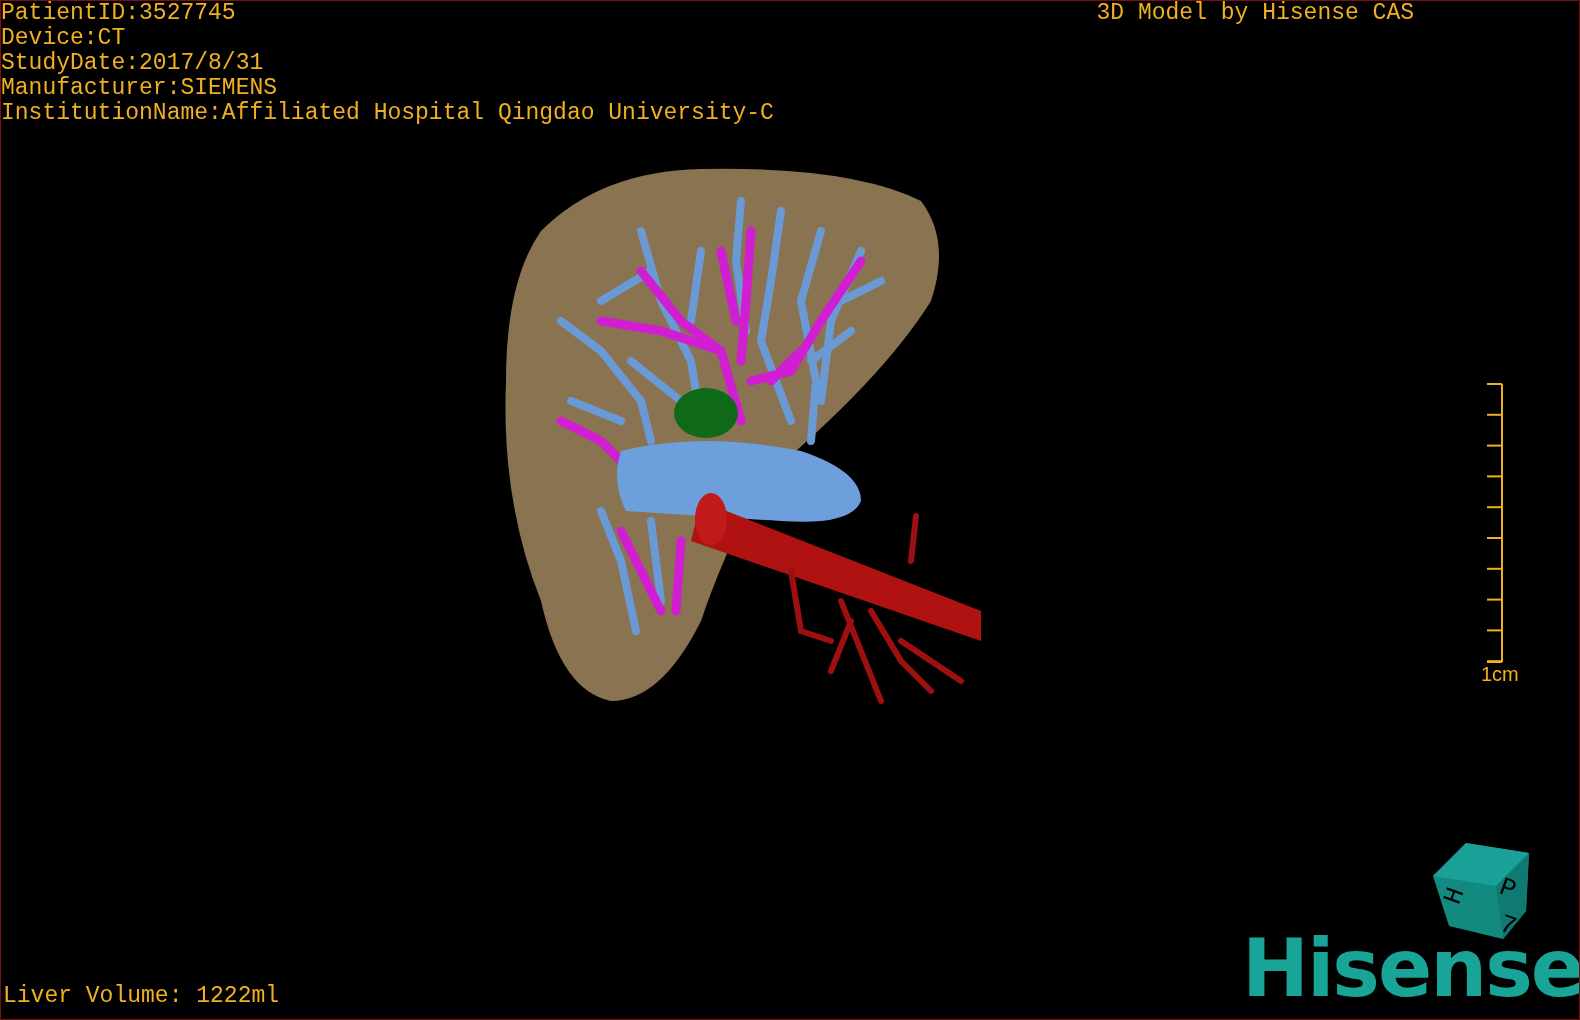 This screenshot has width=1580, height=1020. What do you see at coordinates (133, 63) in the screenshot?
I see `patient-info-line: StudyDate:2017/8/31` at bounding box center [133, 63].